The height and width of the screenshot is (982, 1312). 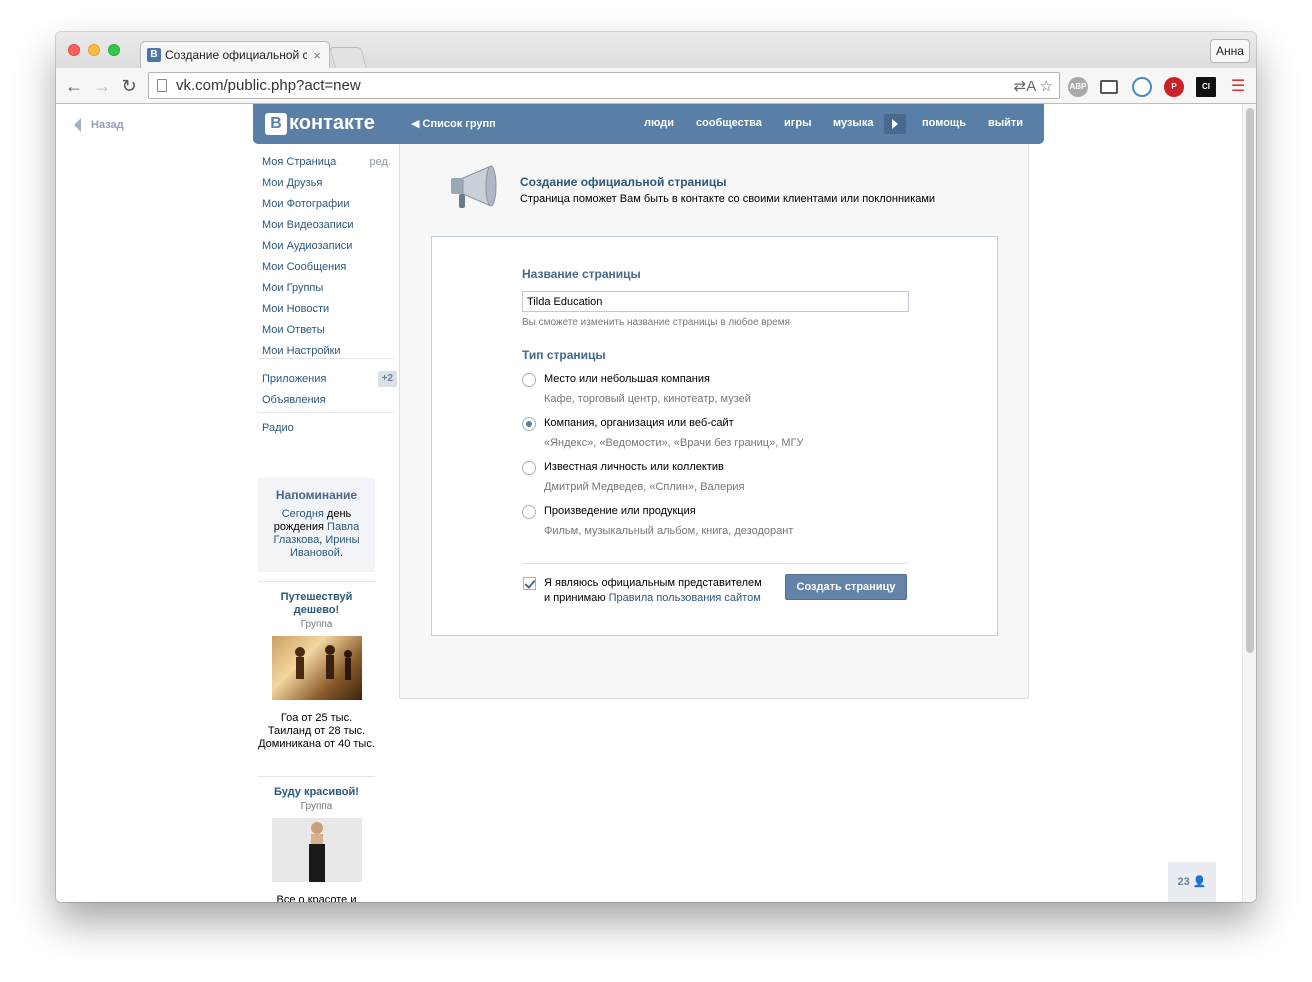 I want to click on nav-help: помощь, so click(x=944, y=123).